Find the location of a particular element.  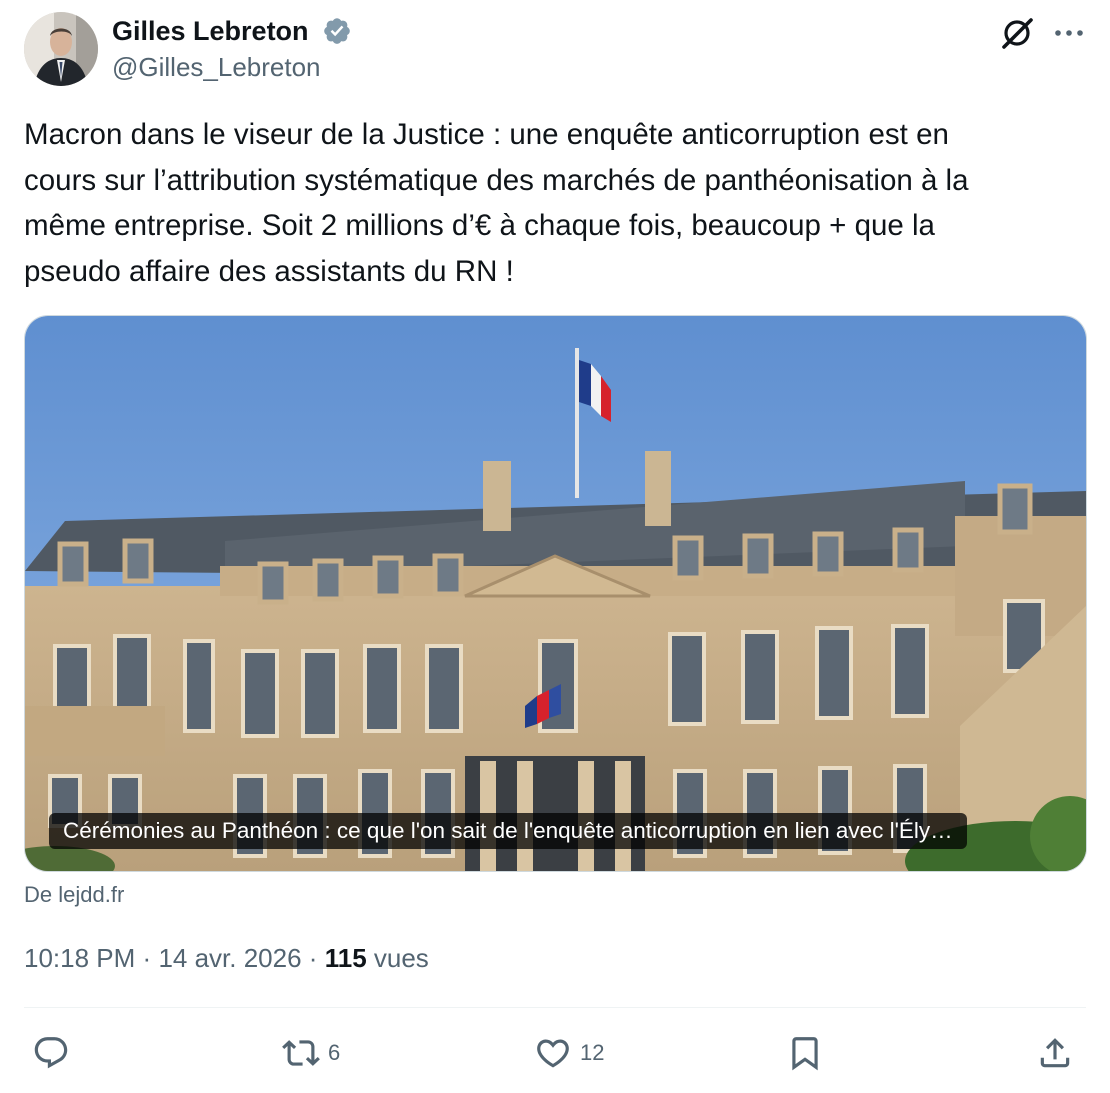

card-source: De lejdd.fr is located at coordinates (74, 895).